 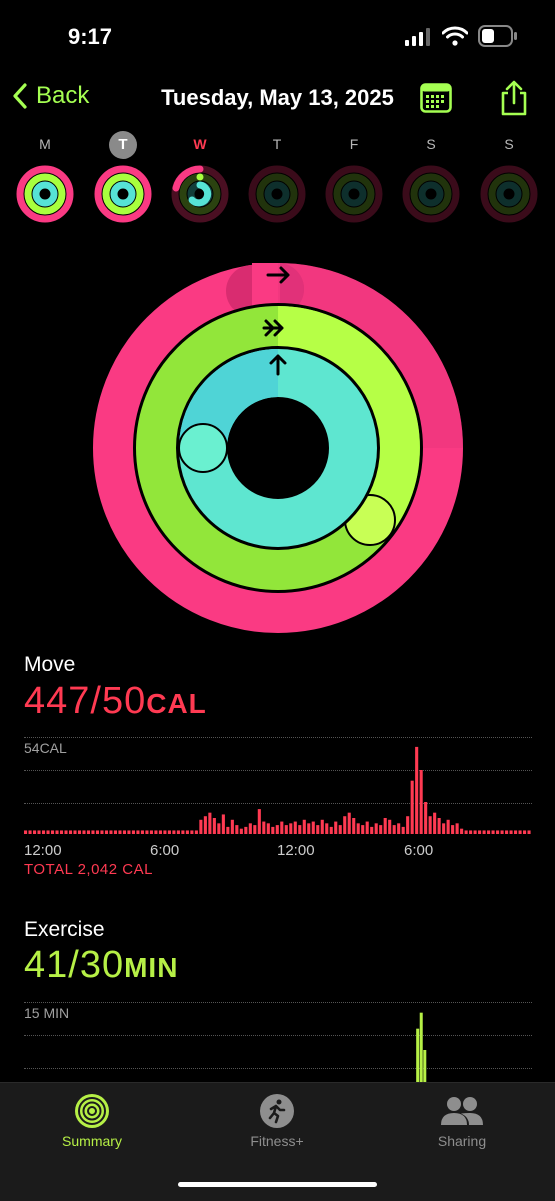 What do you see at coordinates (90, 36) in the screenshot?
I see `status-time: 9:17` at bounding box center [90, 36].